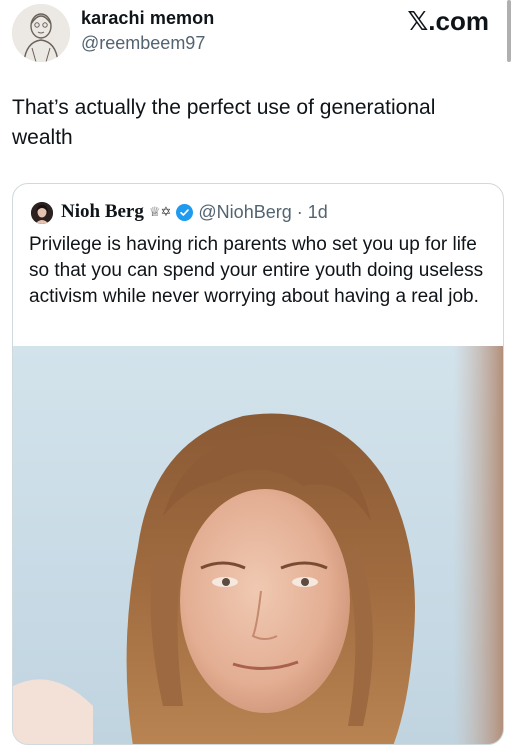  I want to click on quoted-tweet-header: Nioh Berg ♕✡ @NiohBerg · 1d, so click(194, 212).